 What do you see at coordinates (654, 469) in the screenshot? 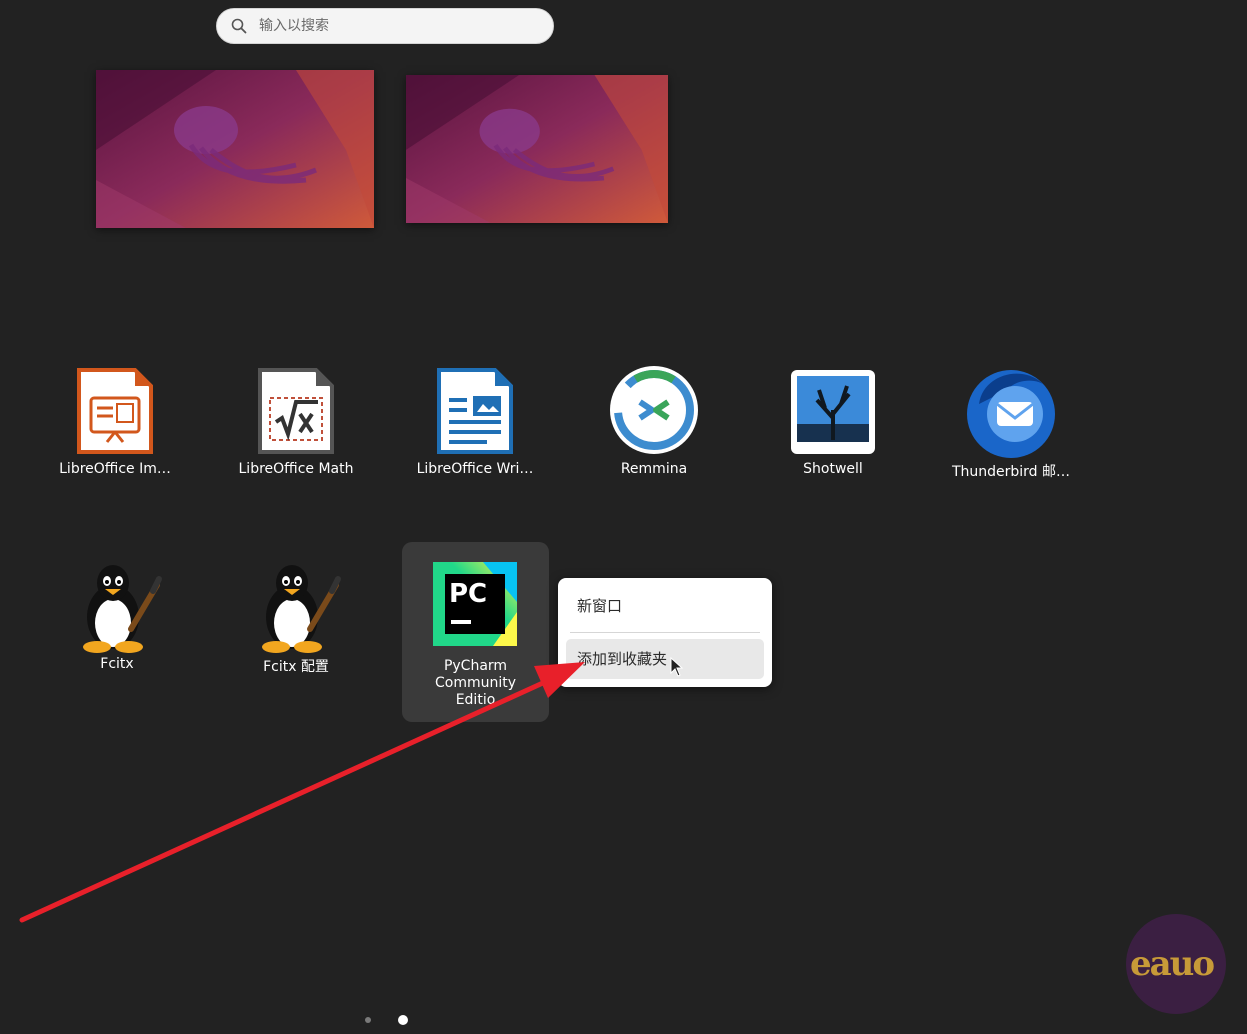
I see `app-label: Remmina` at bounding box center [654, 469].